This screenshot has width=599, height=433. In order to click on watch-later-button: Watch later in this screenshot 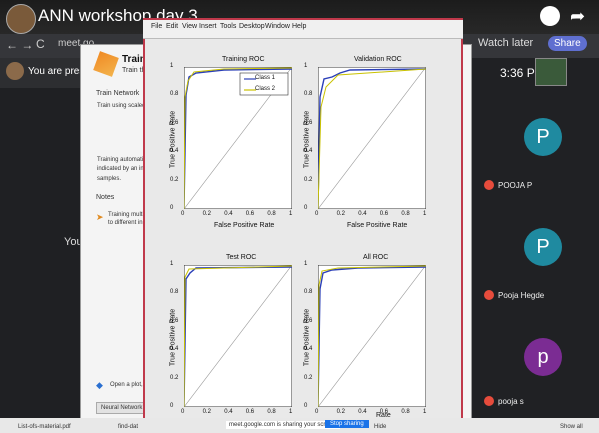, I will do `click(505, 43)`.